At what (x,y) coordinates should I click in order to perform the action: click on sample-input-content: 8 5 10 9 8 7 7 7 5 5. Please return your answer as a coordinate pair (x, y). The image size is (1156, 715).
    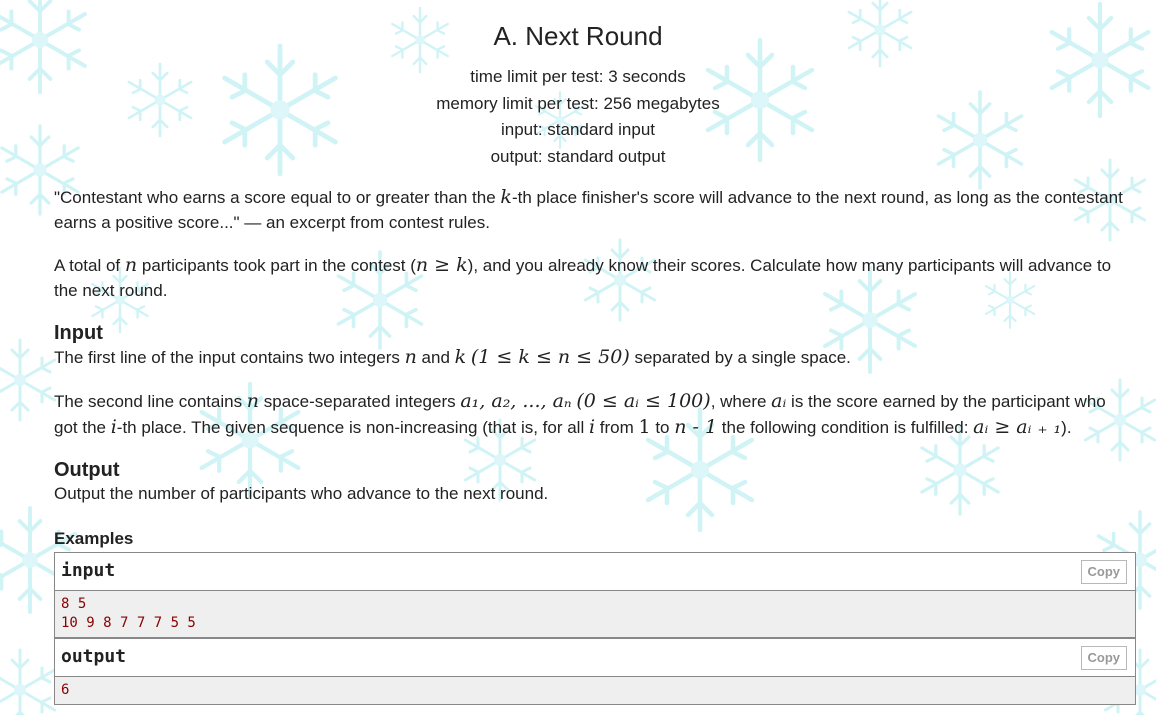
    Looking at the image, I should click on (595, 614).